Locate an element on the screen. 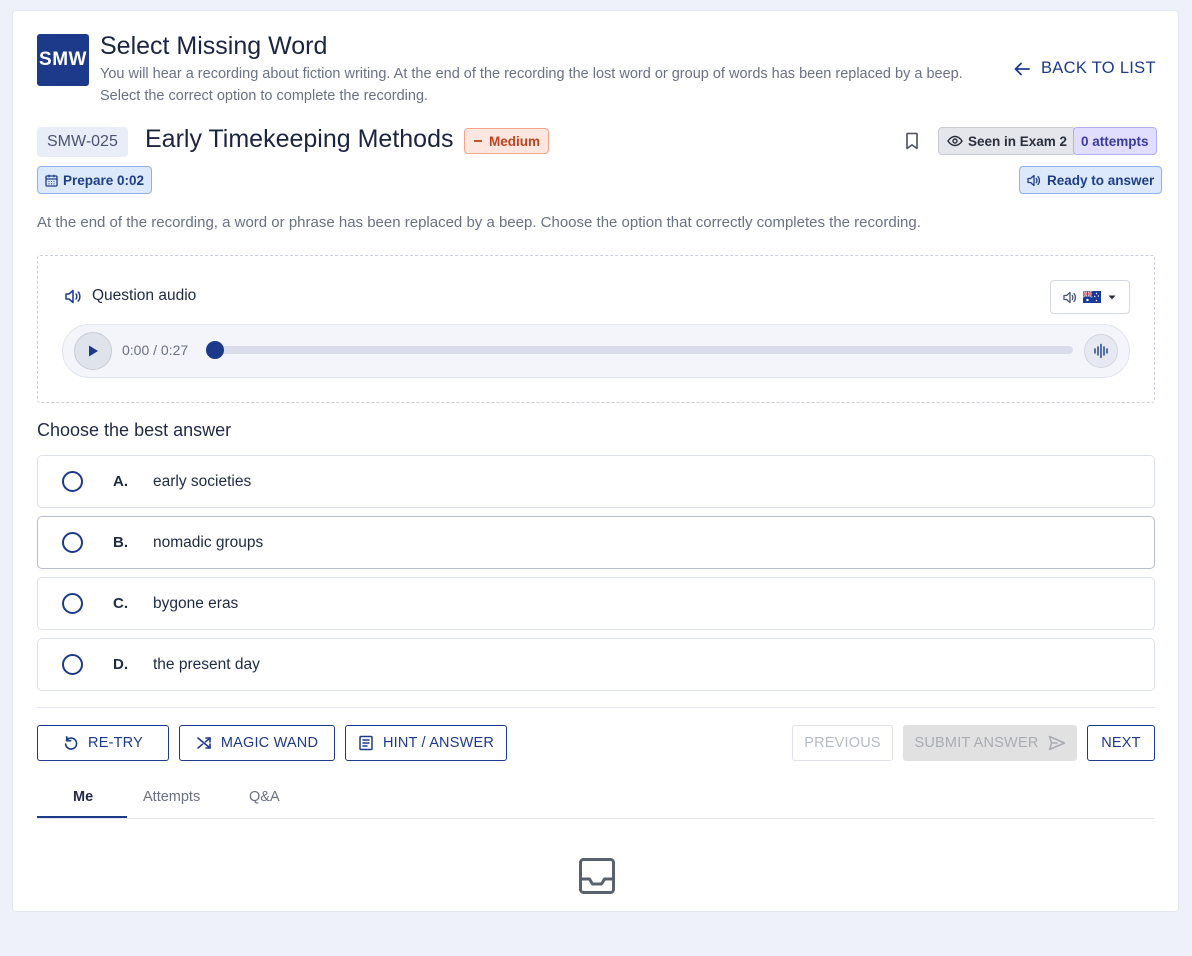 The image size is (1192, 956). audio-progress-knob is located at coordinates (215, 350).